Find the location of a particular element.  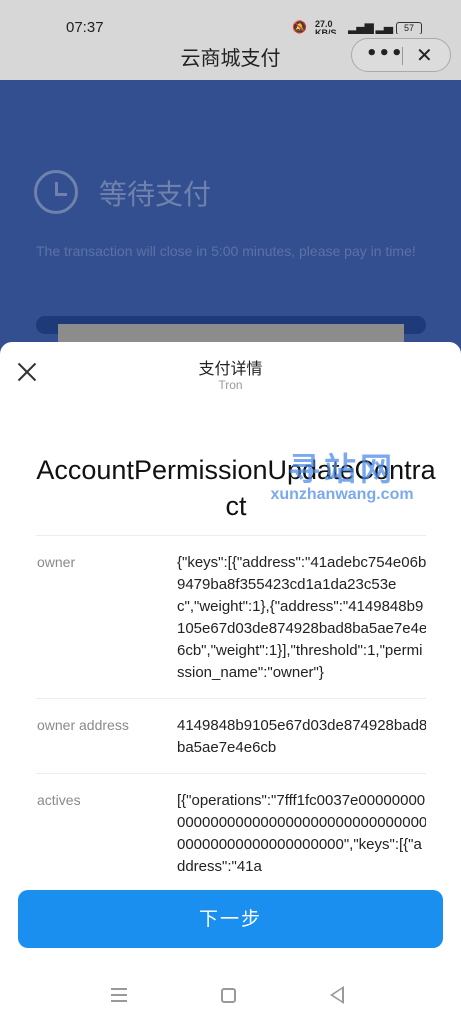

menu-icon is located at coordinates (119, 995).